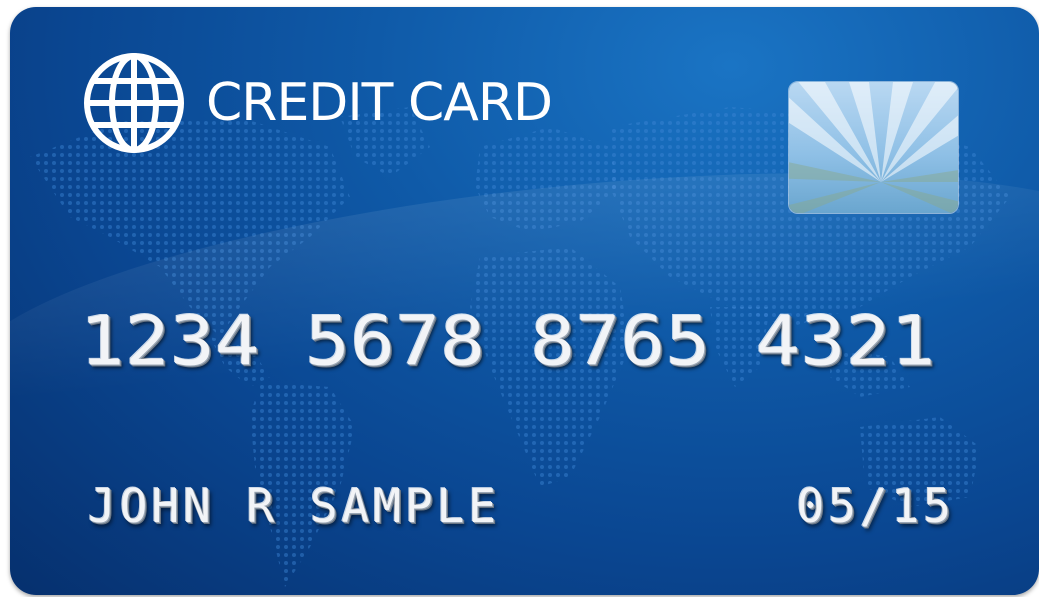 This screenshot has height=597, width=1039. Describe the element at coordinates (875, 506) in the screenshot. I see `expiry-date: 05/15` at that location.